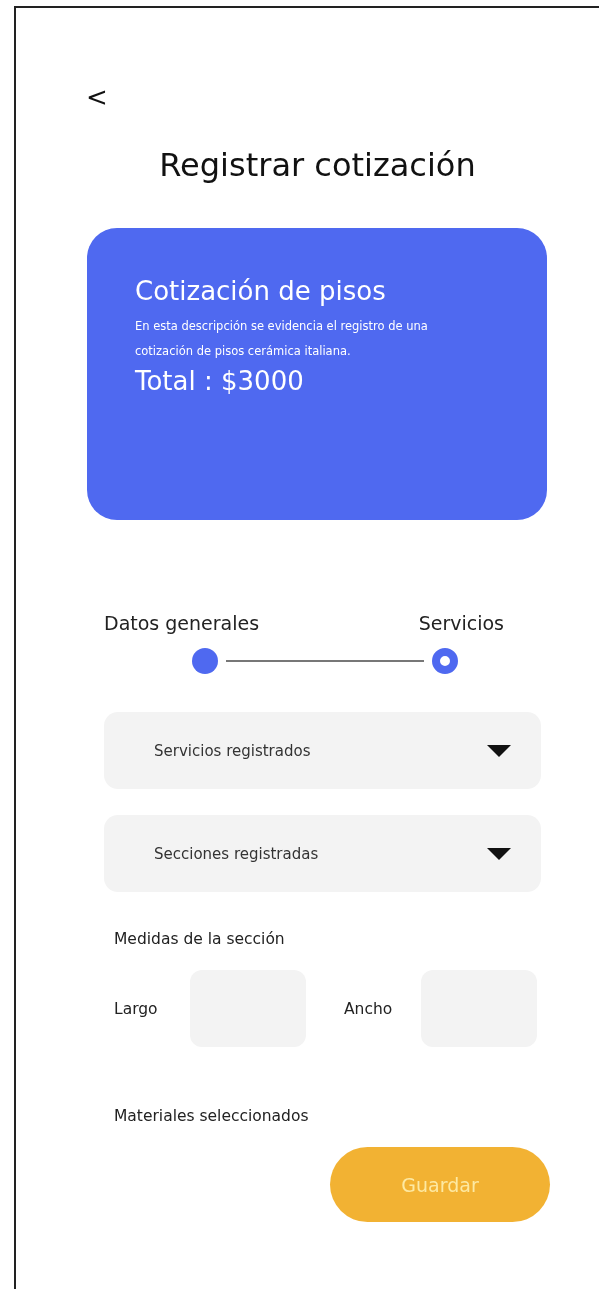 The image size is (599, 1291). Describe the element at coordinates (236, 853) in the screenshot. I see `dropdown-placeholder: Secciones registradas` at that location.